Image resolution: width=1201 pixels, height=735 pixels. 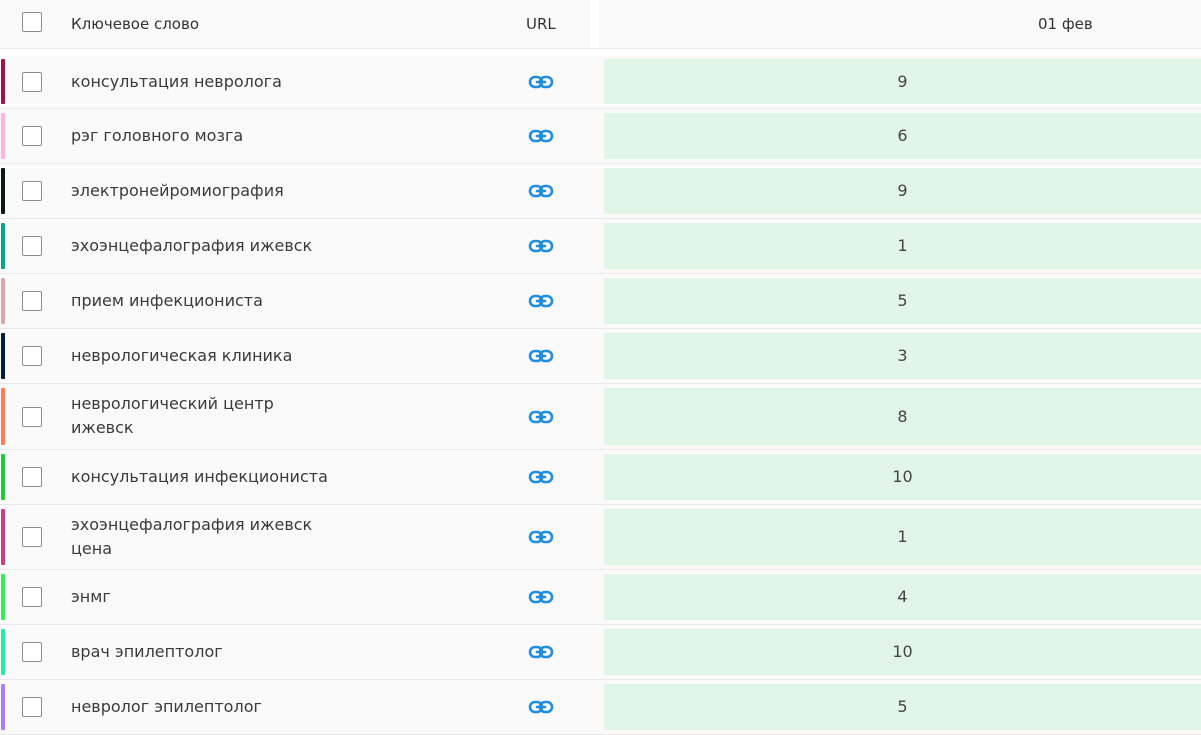 I want to click on keyword-text: прием инфекциониста, so click(x=167, y=300).